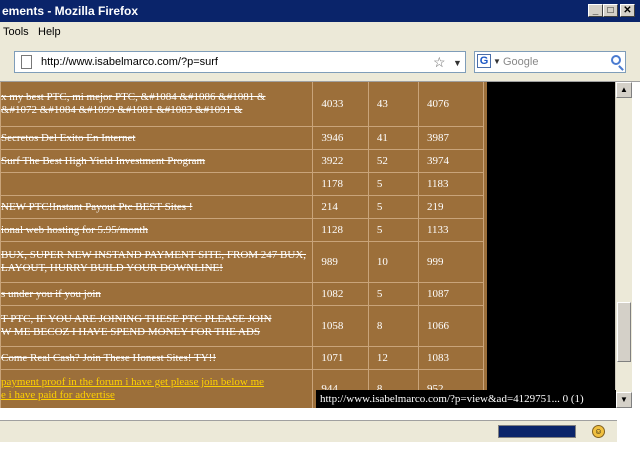 The image size is (640, 452). Describe the element at coordinates (340, 230) in the screenshot. I see `ad-hits: 1128` at that location.